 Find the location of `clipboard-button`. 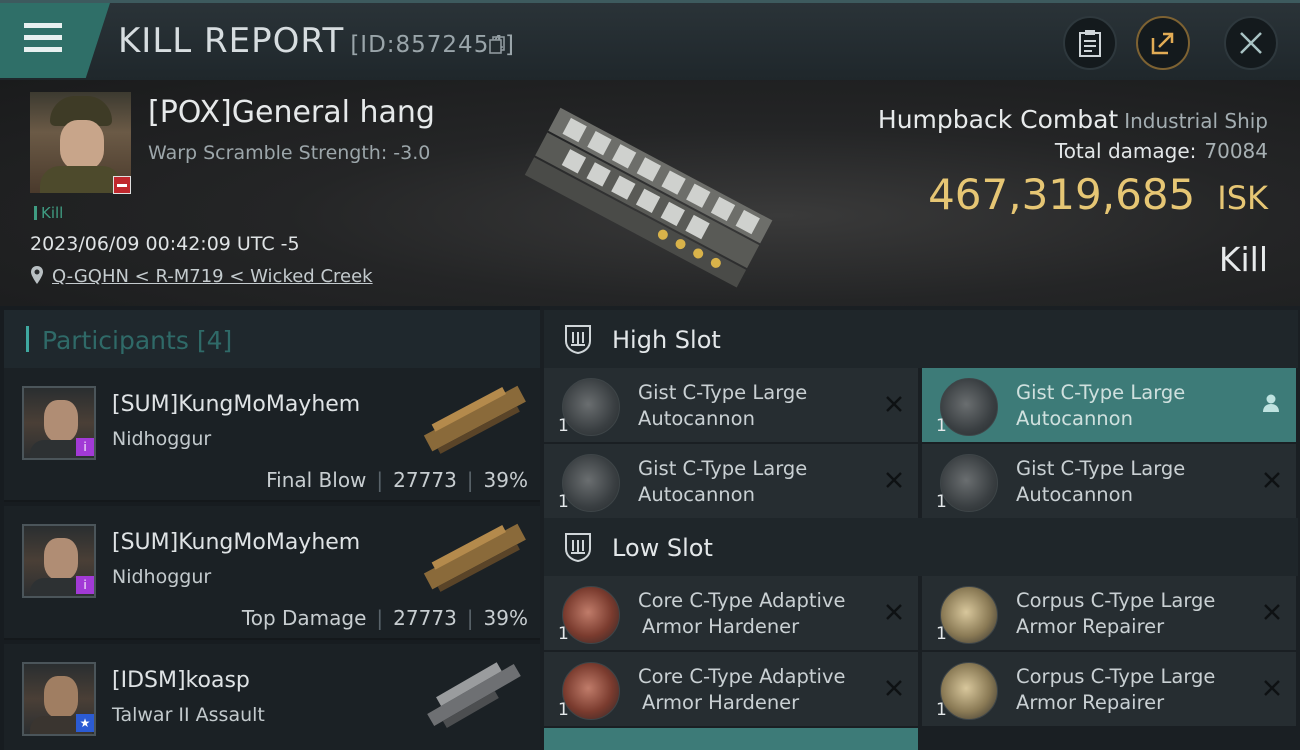

clipboard-button is located at coordinates (1090, 43).